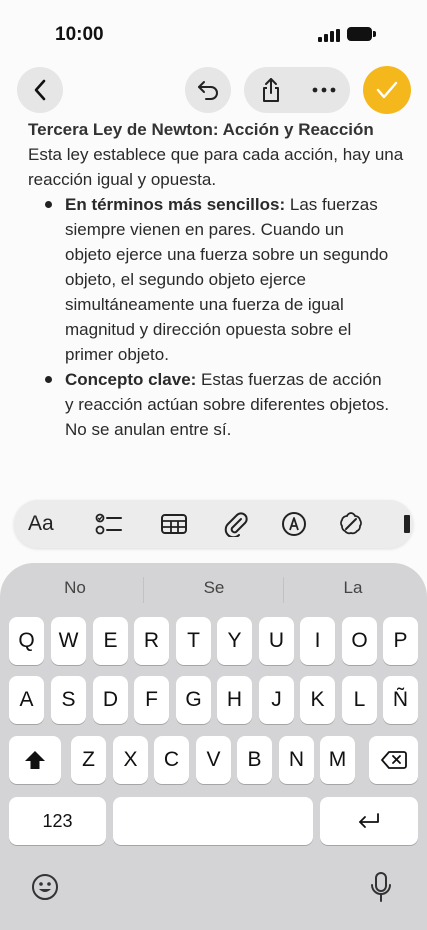 The height and width of the screenshot is (930, 427). Describe the element at coordinates (68, 641) in the screenshot. I see `key-w: W` at that location.